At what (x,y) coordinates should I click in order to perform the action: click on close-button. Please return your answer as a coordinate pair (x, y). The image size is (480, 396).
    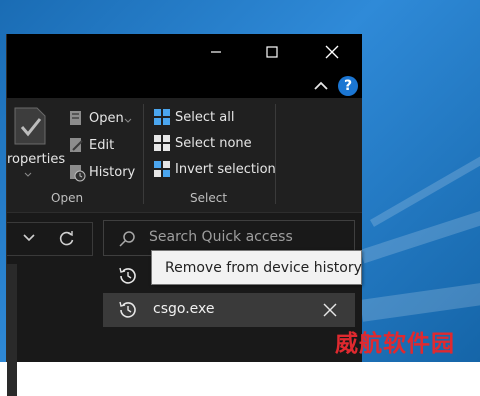
    Looking at the image, I should click on (332, 52).